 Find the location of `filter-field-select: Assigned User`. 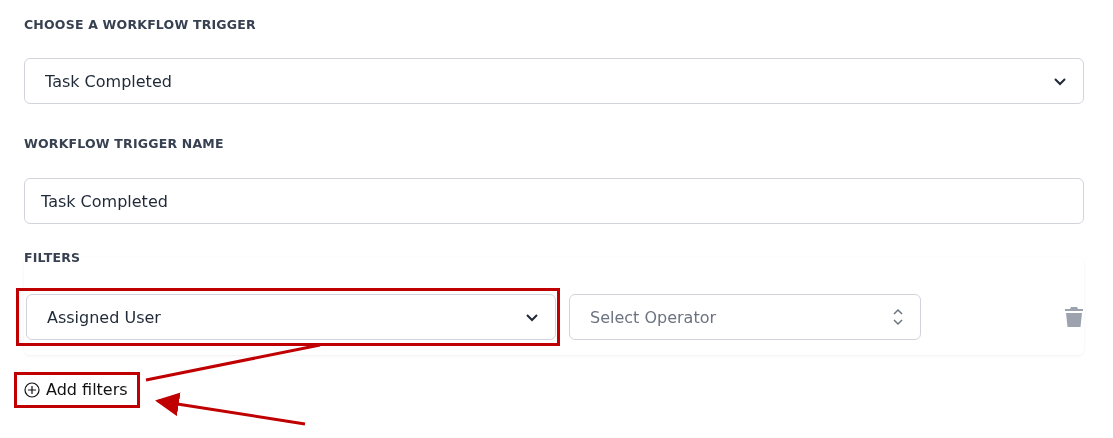

filter-field-select: Assigned User is located at coordinates (291, 317).